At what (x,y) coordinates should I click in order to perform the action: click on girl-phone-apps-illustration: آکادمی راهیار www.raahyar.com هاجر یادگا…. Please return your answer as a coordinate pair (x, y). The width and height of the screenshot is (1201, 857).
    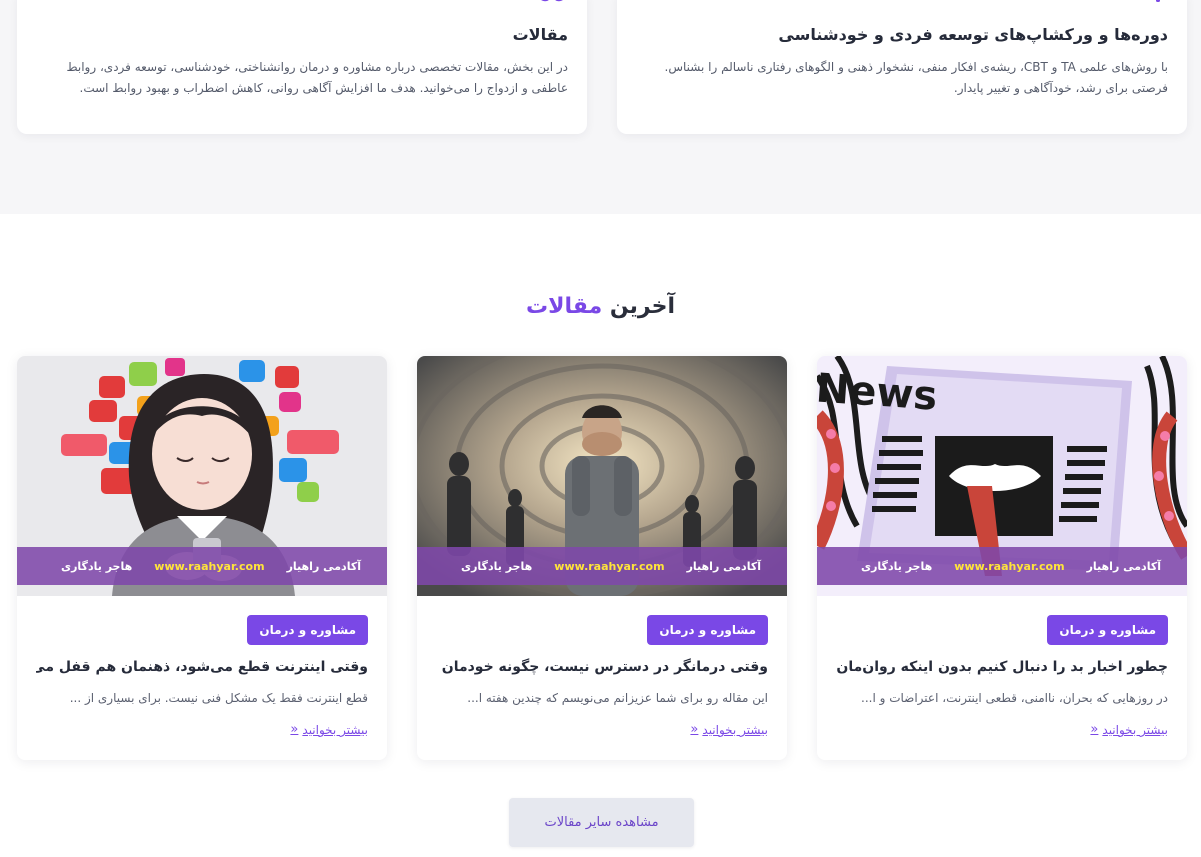
    Looking at the image, I should click on (202, 476).